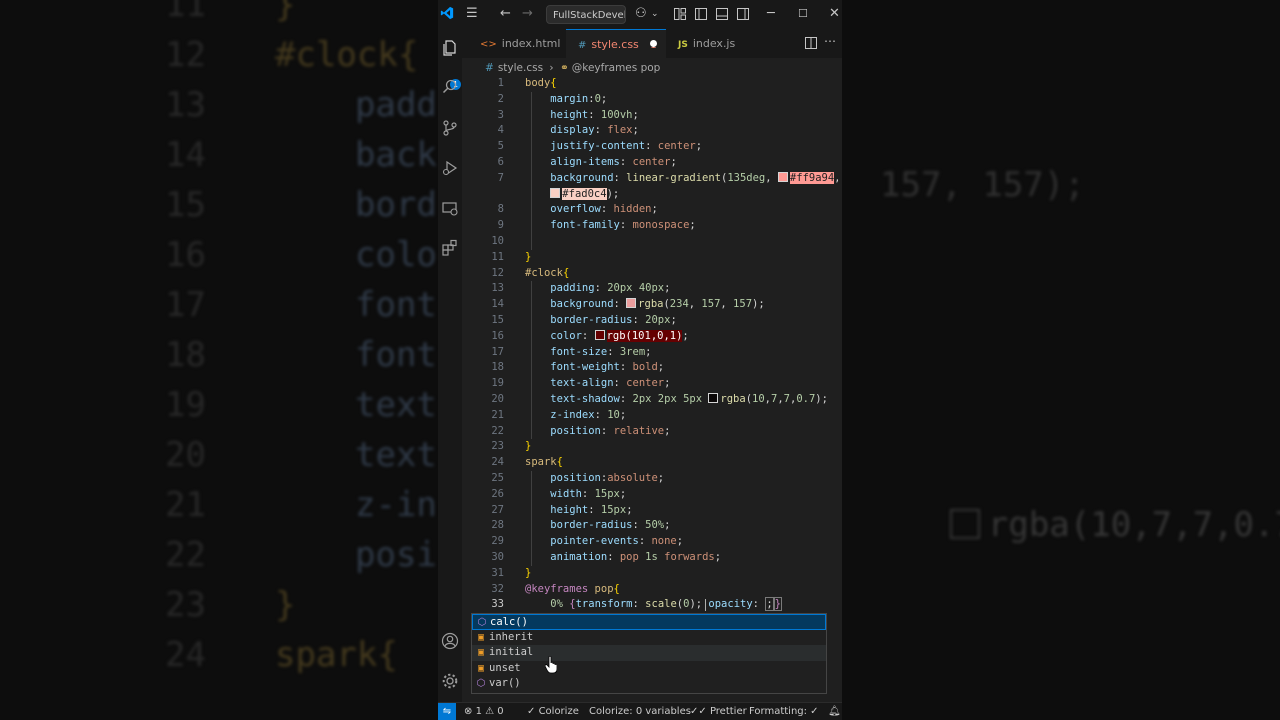  Describe the element at coordinates (830, 41) in the screenshot. I see `more-actions-icon: ⋯` at that location.